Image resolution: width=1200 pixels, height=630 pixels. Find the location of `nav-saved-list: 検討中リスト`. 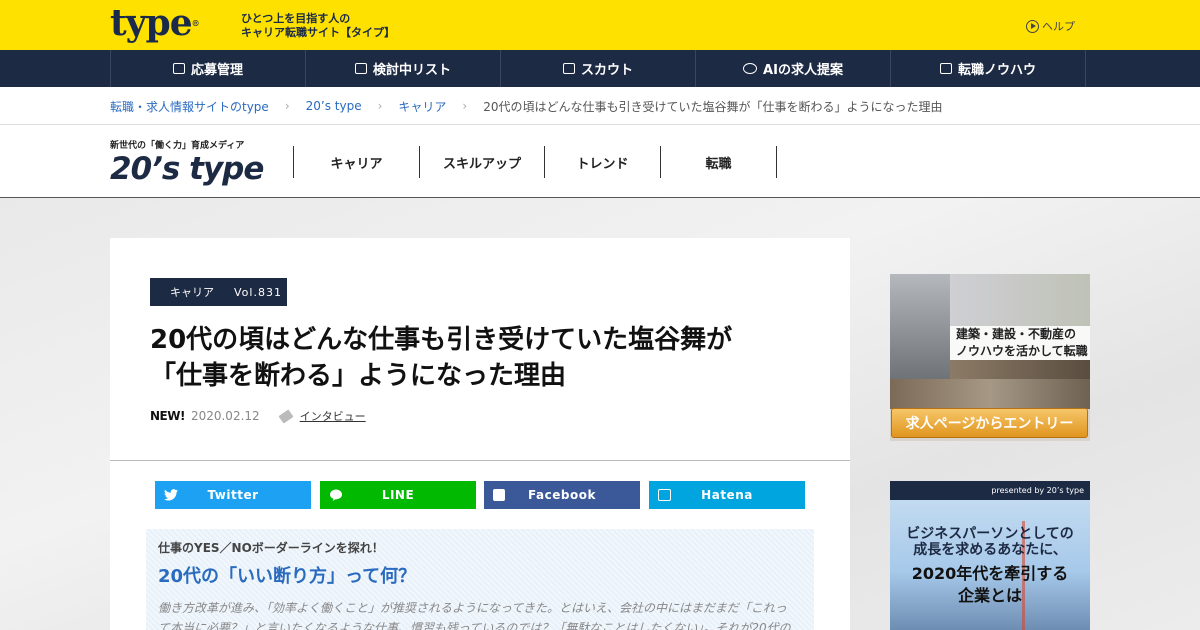

nav-saved-list: 検討中リスト is located at coordinates (403, 68).